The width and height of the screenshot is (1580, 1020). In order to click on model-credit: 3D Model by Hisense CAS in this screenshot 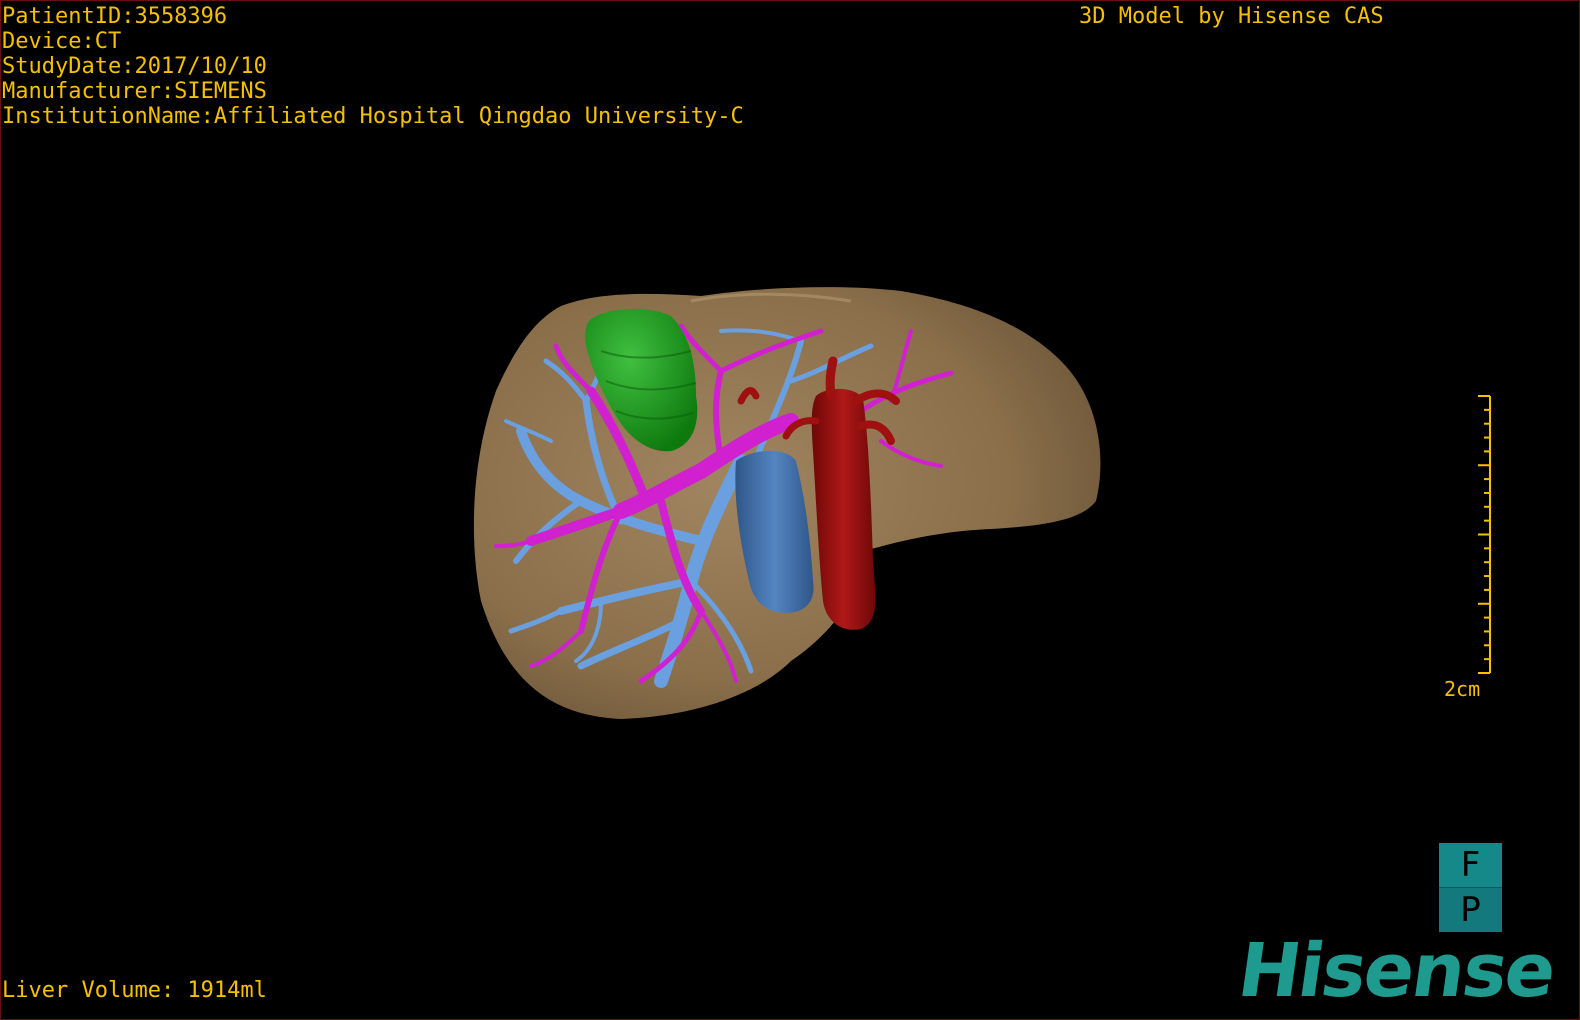, I will do `click(1231, 16)`.